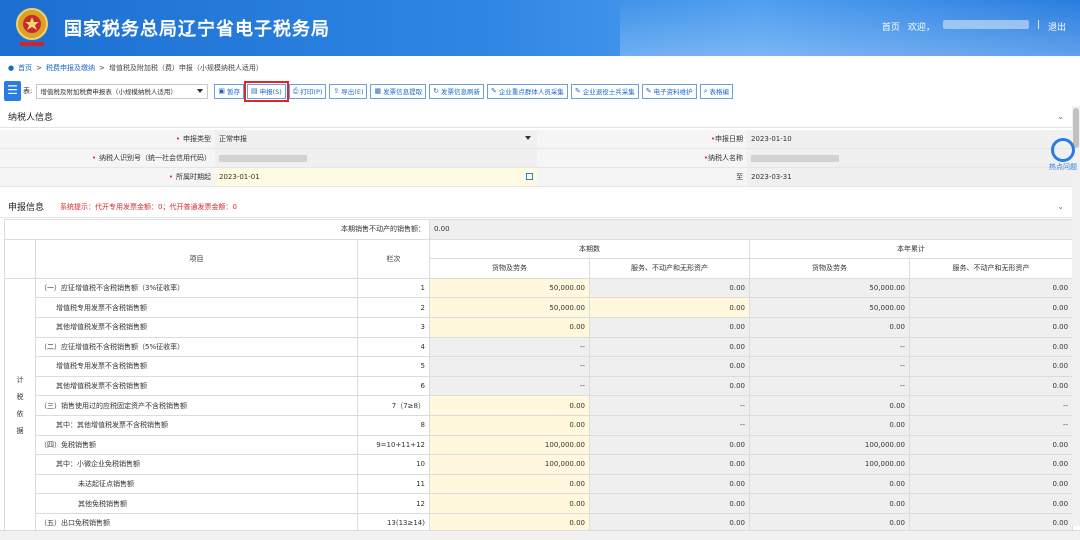 The image size is (1080, 540). I want to click on period-end-field: 2023-03-31, so click(909, 177).